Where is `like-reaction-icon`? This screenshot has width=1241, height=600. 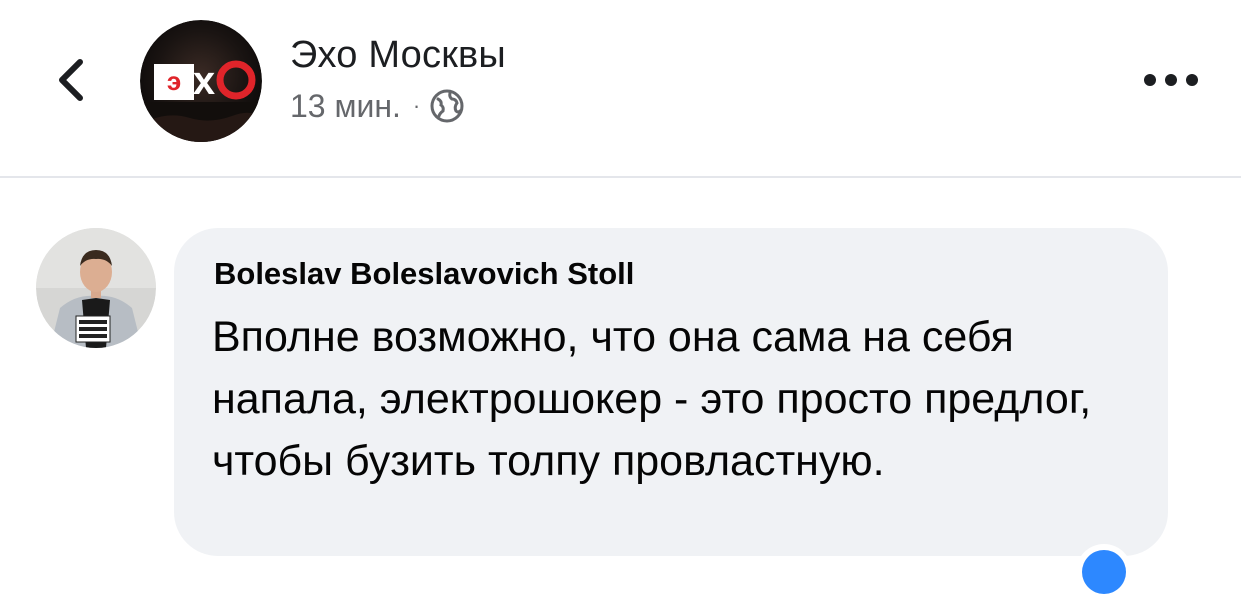 like-reaction-icon is located at coordinates (1104, 572).